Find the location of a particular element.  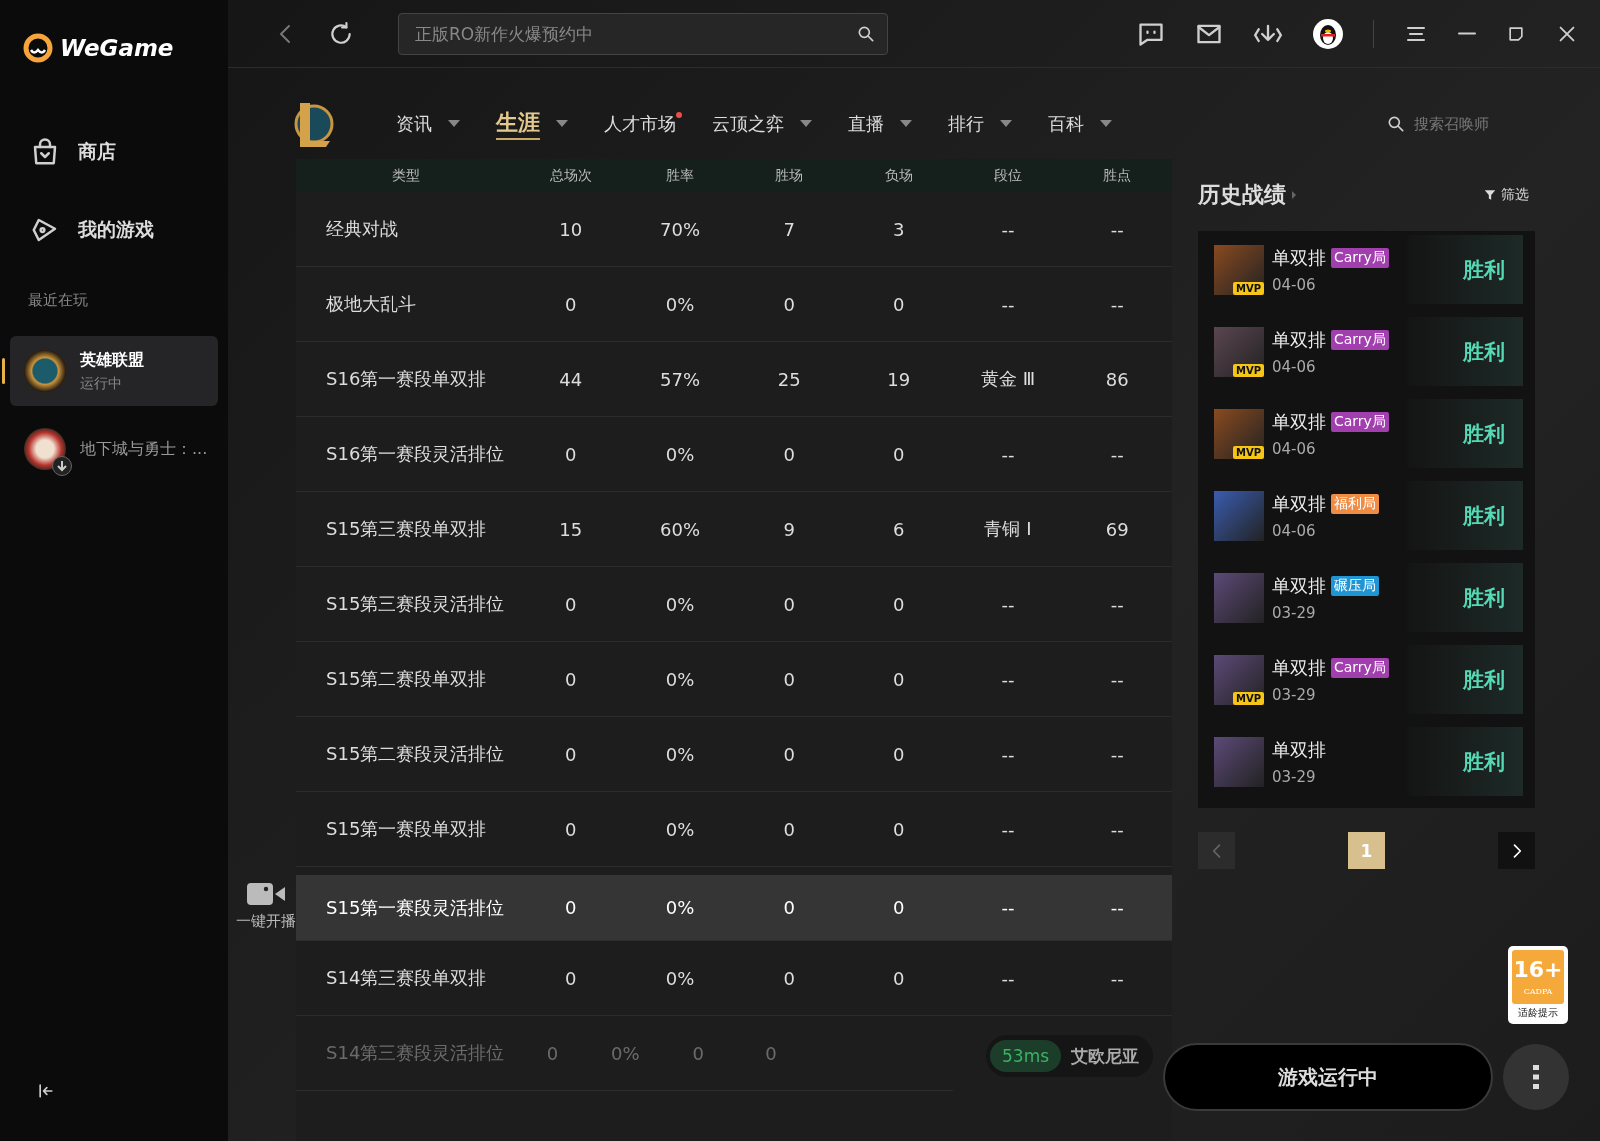

next-page-button is located at coordinates (1516, 850).